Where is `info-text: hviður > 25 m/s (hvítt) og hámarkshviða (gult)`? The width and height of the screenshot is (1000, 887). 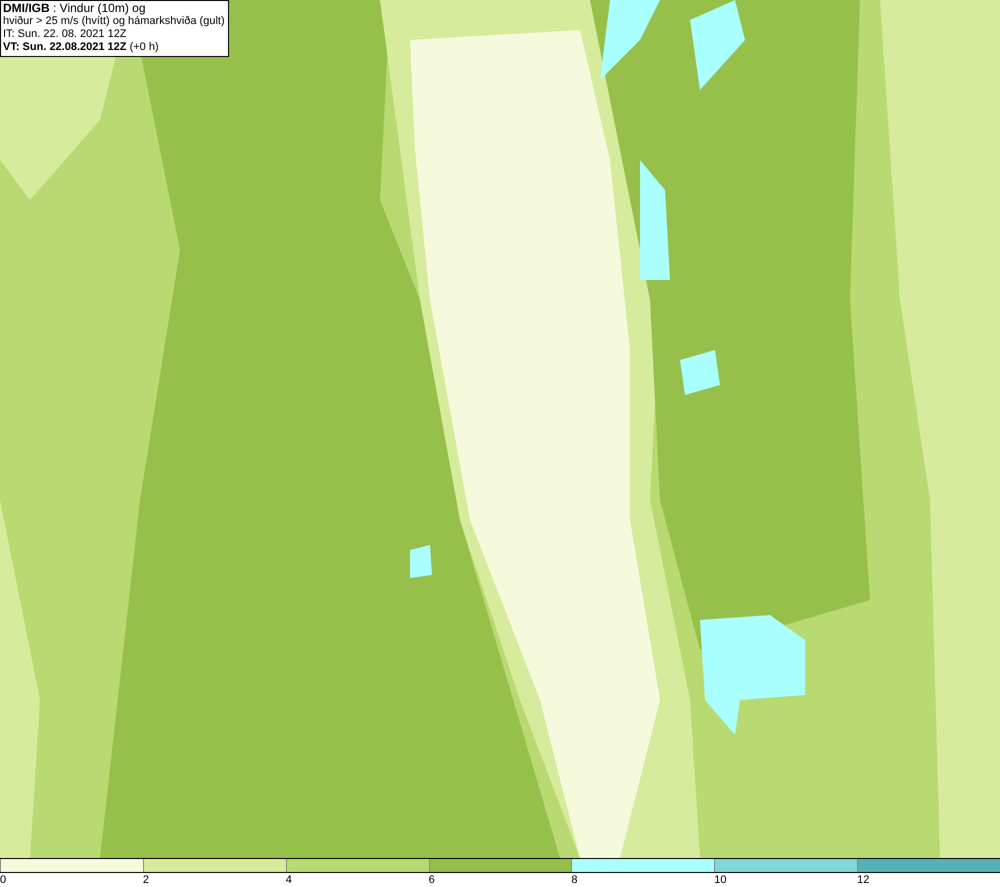
info-text: hviður > 25 m/s (hvítt) og hámarkshviða (gult) is located at coordinates (114, 21).